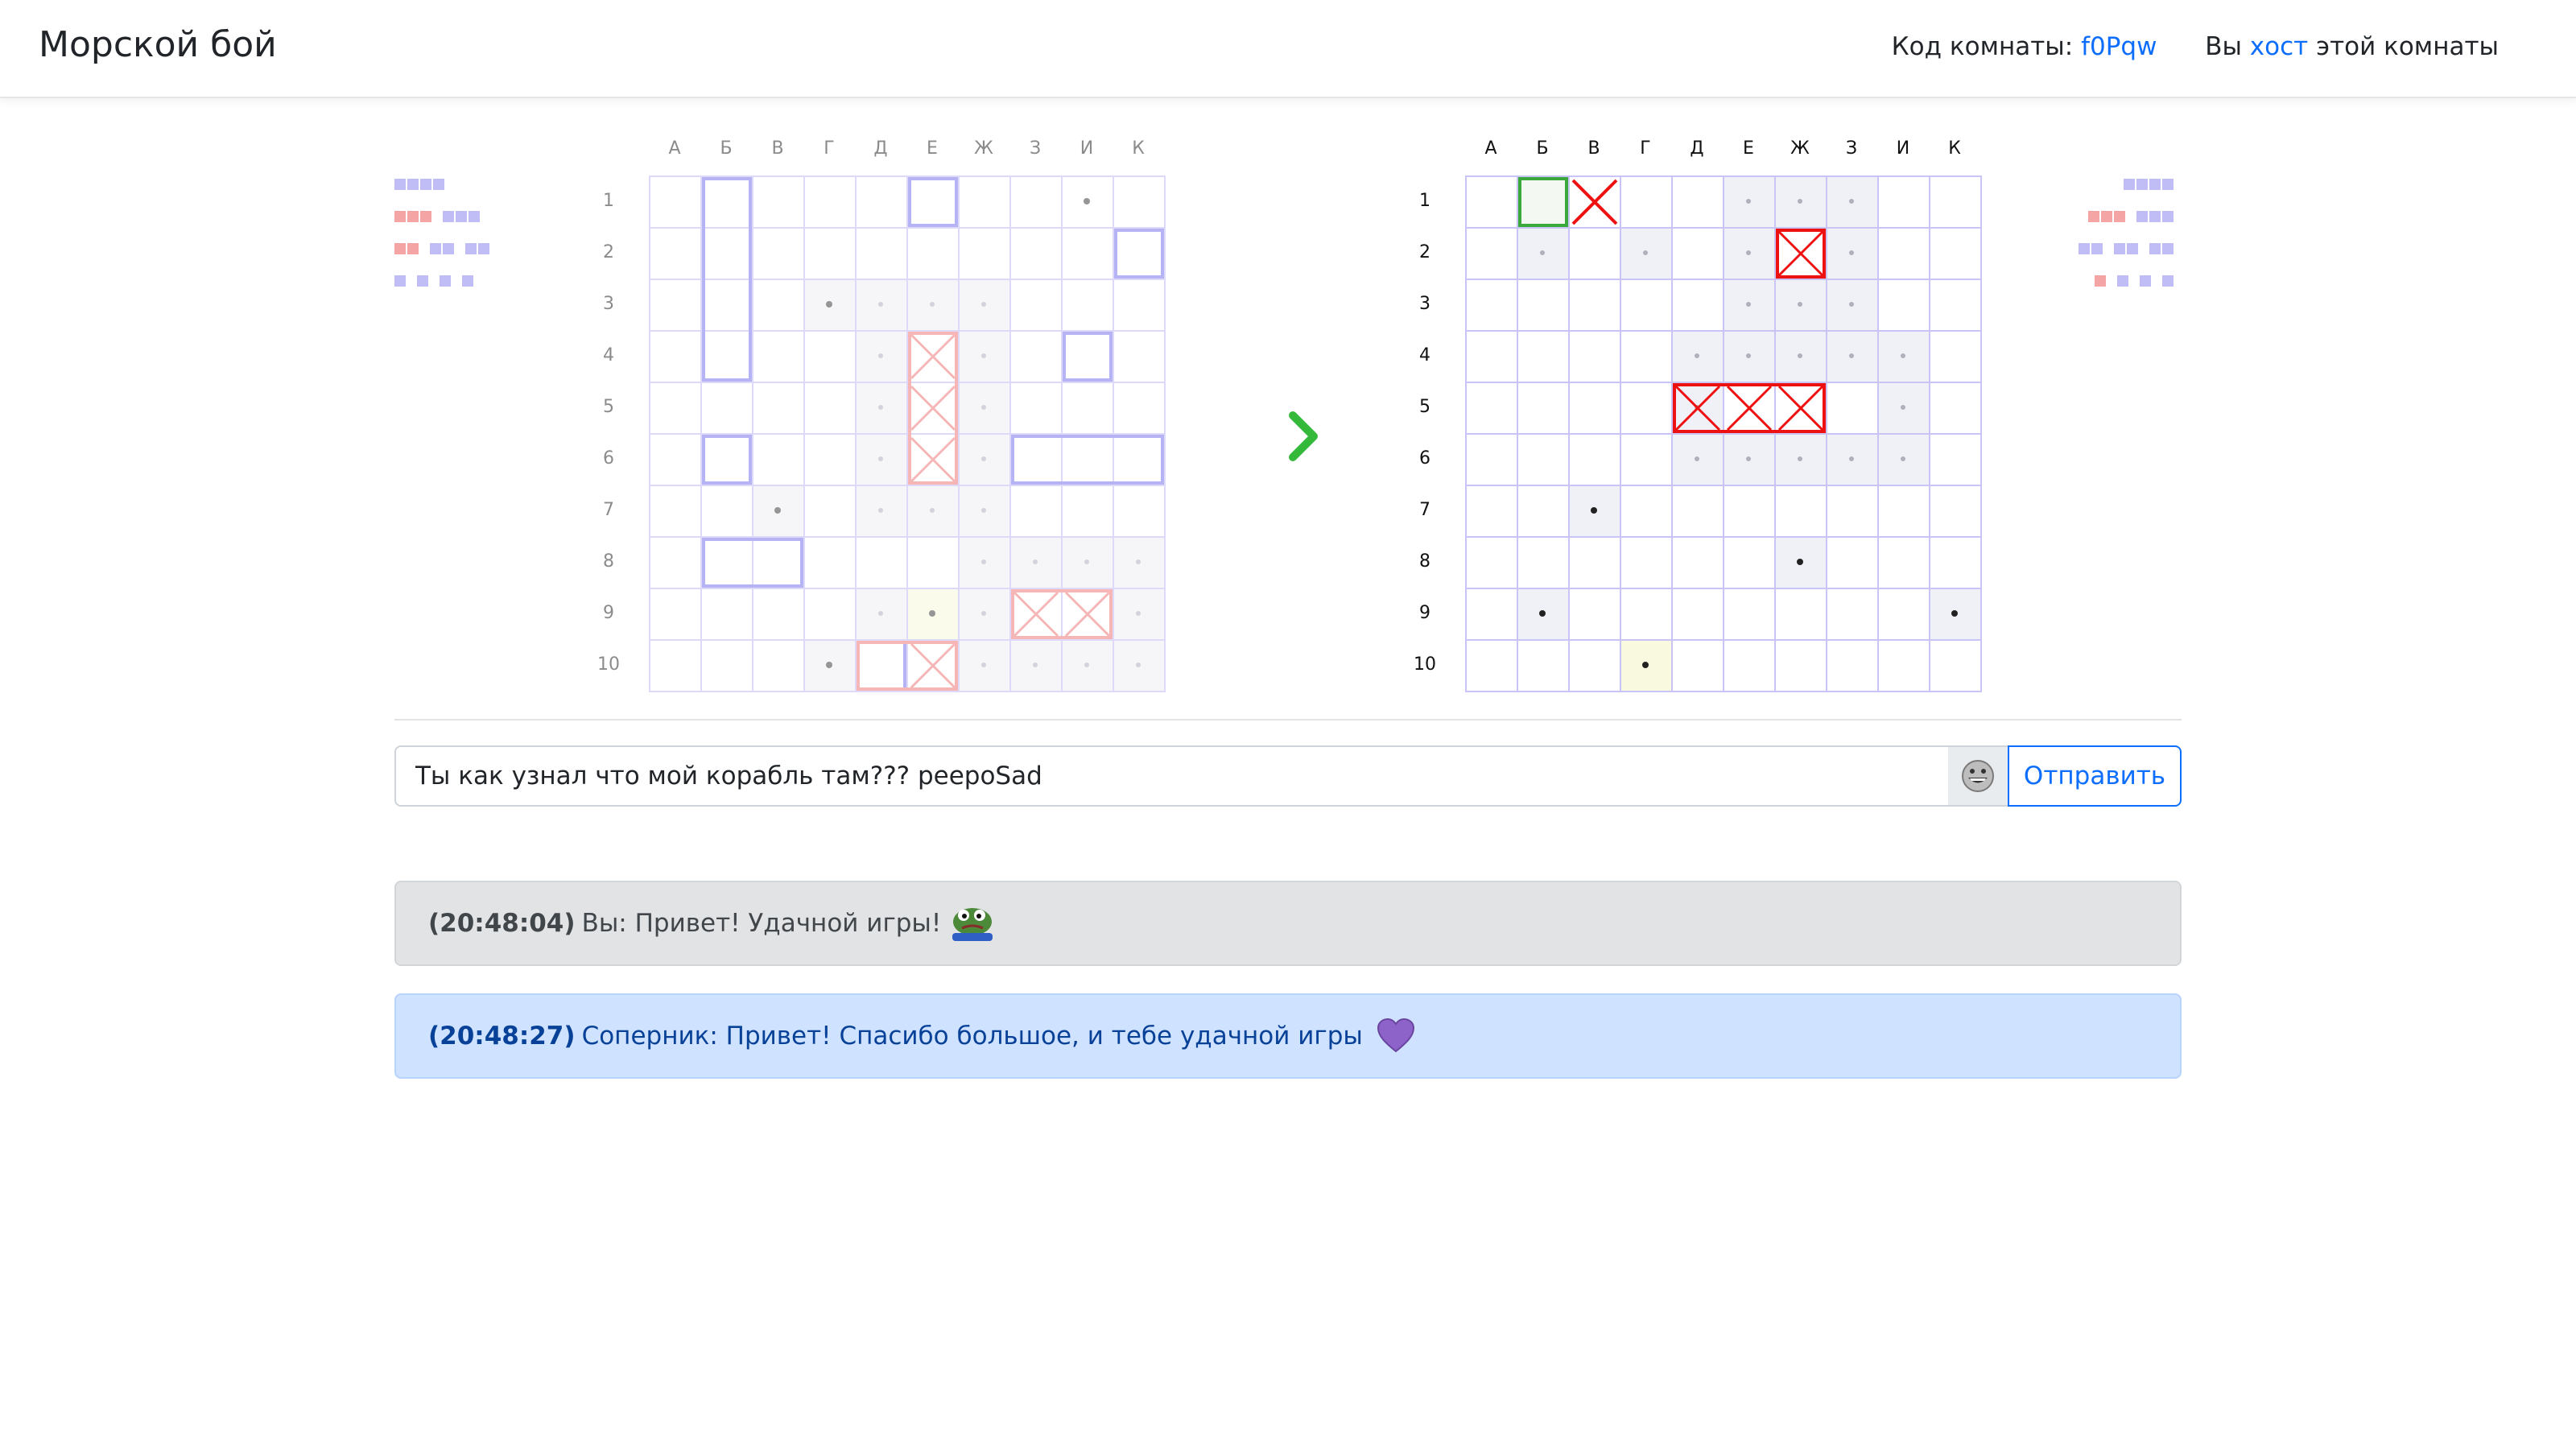 The width and height of the screenshot is (2576, 1449). What do you see at coordinates (1288, 924) in the screenshot?
I see `chat-message-self: (20:48:04) Вы: Привет! Удачной игры!` at bounding box center [1288, 924].